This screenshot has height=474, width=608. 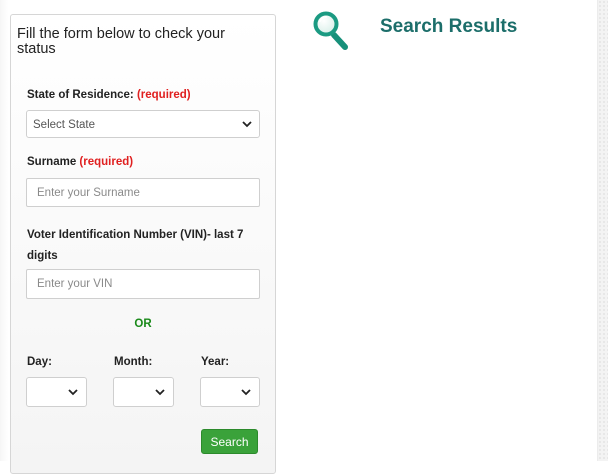 What do you see at coordinates (106, 162) in the screenshot?
I see `surname-required-marker: (required)` at bounding box center [106, 162].